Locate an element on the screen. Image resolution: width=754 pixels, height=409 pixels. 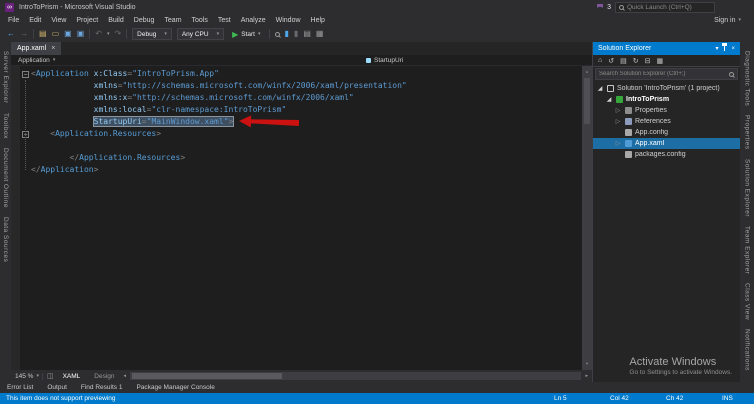
split-view-icon: ◫ is located at coordinates (50, 376).